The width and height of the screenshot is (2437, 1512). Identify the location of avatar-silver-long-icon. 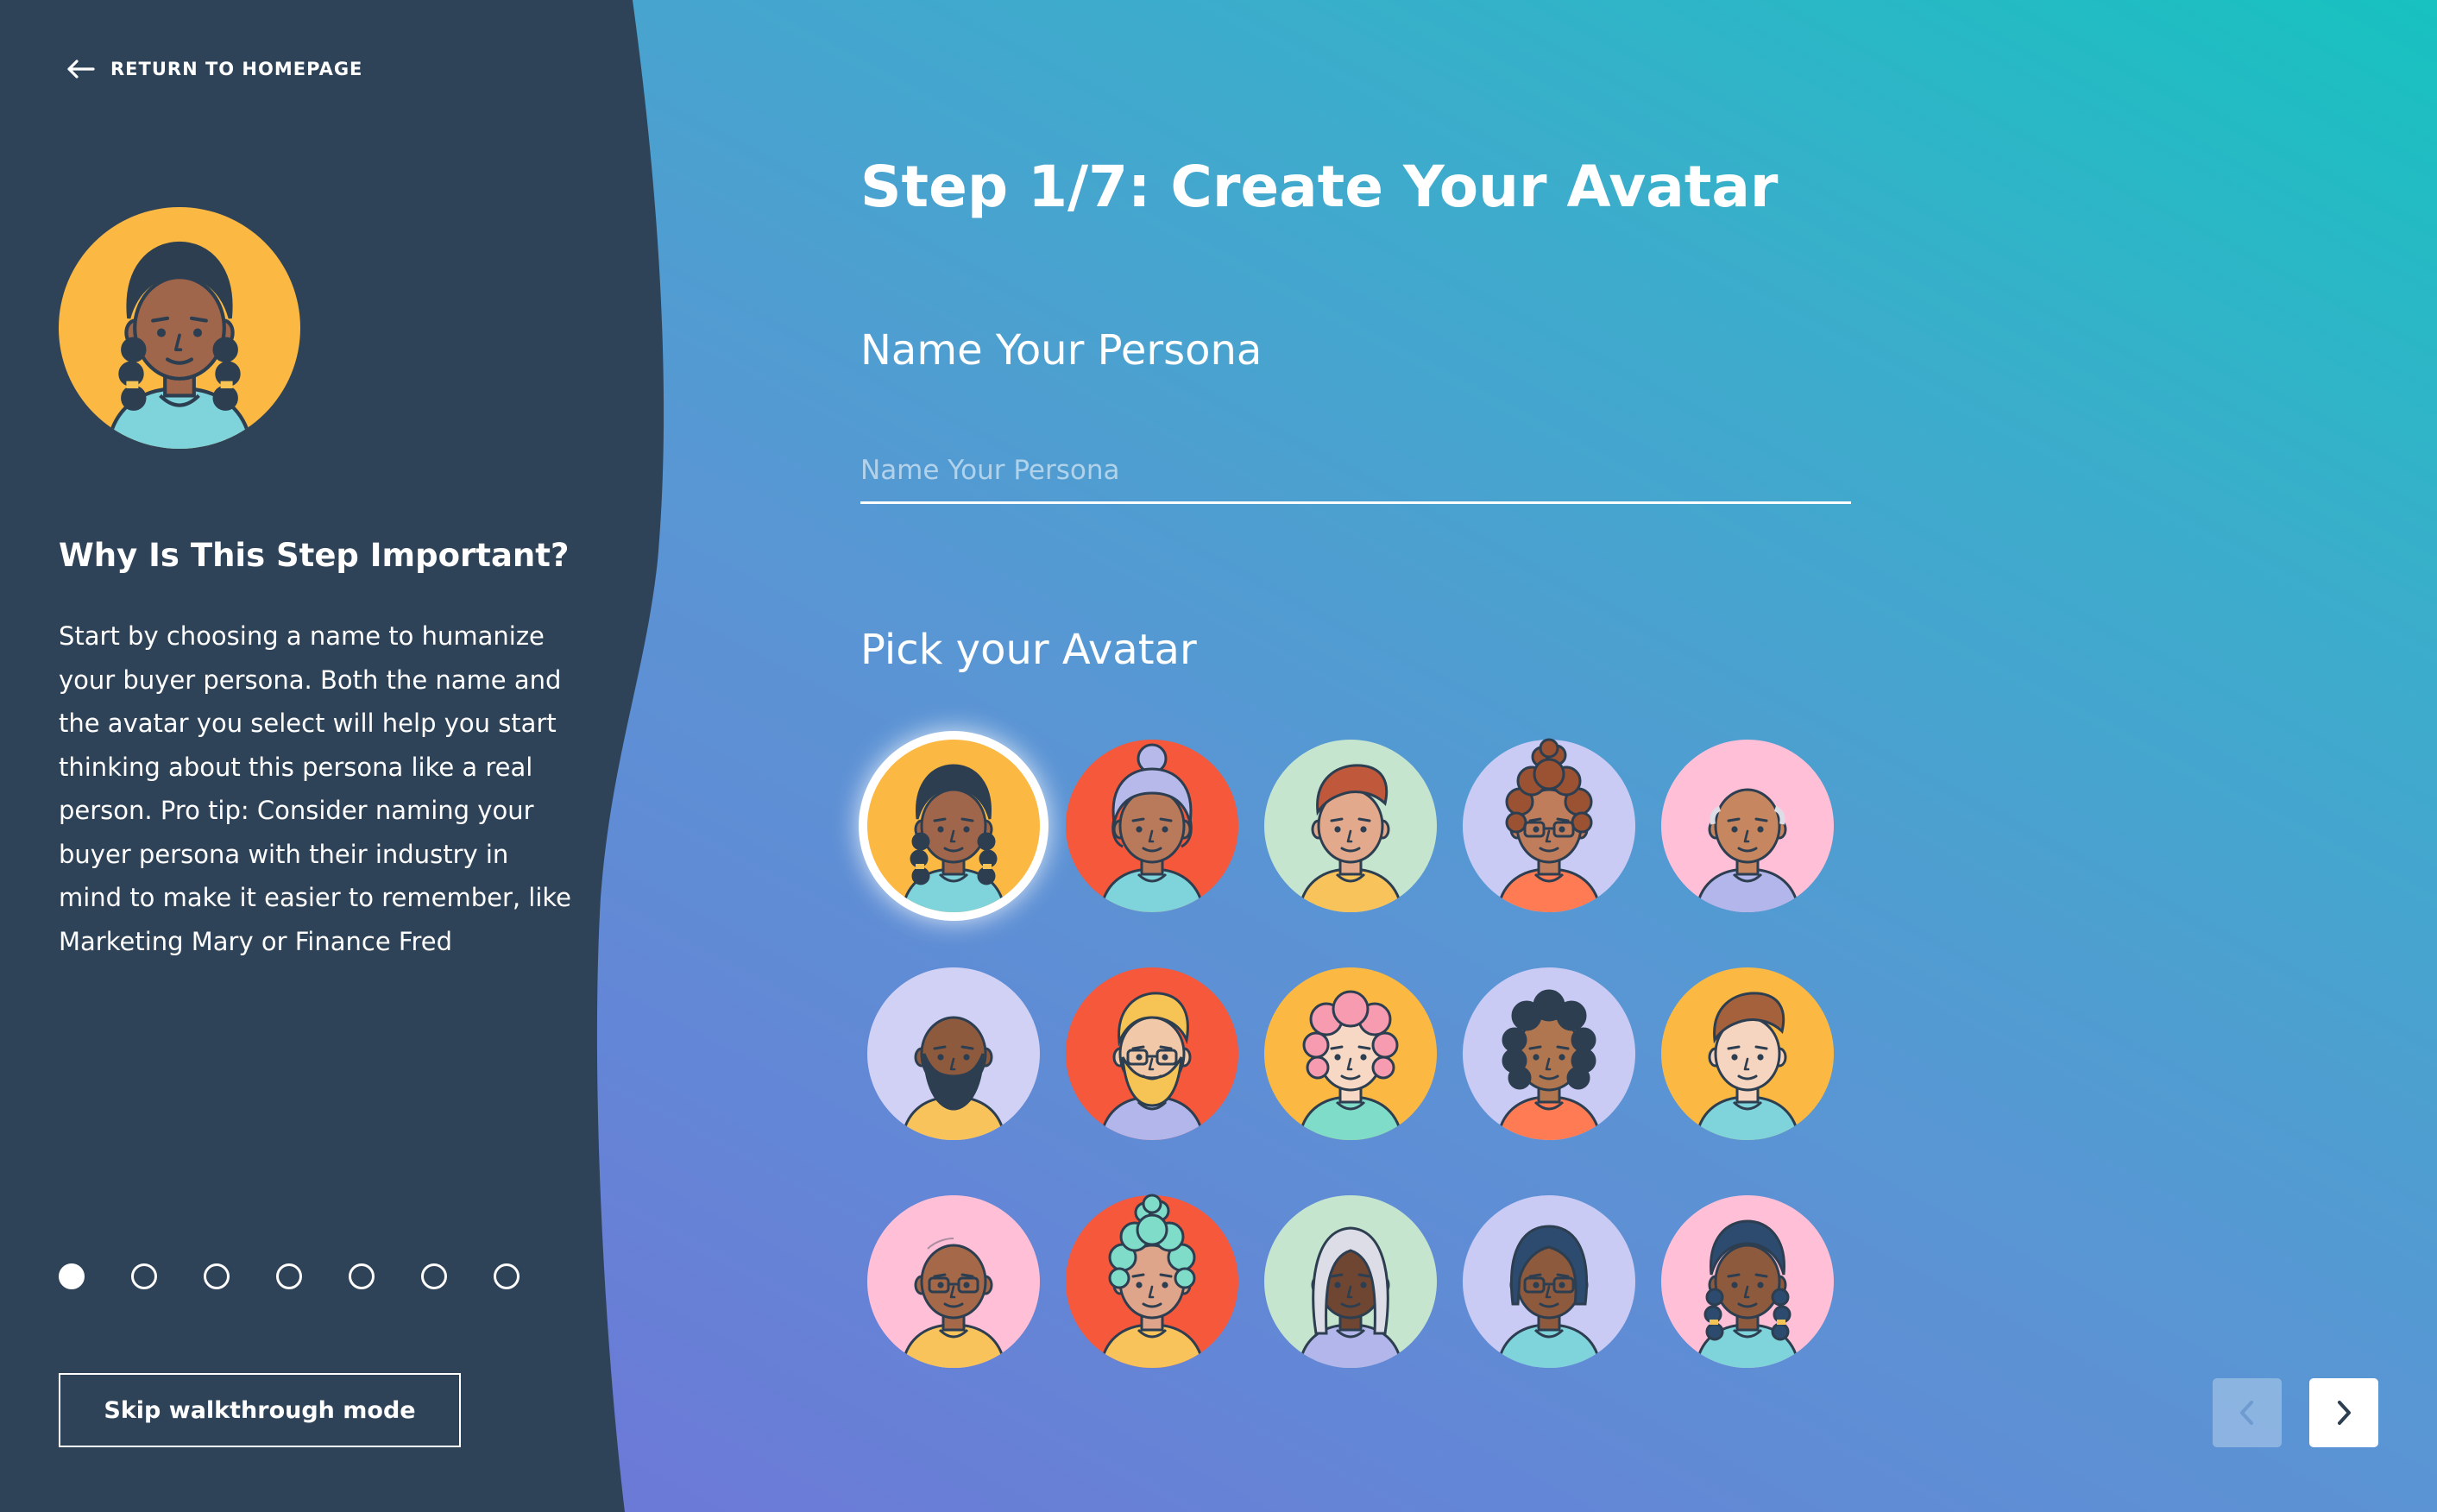
(1350, 1282).